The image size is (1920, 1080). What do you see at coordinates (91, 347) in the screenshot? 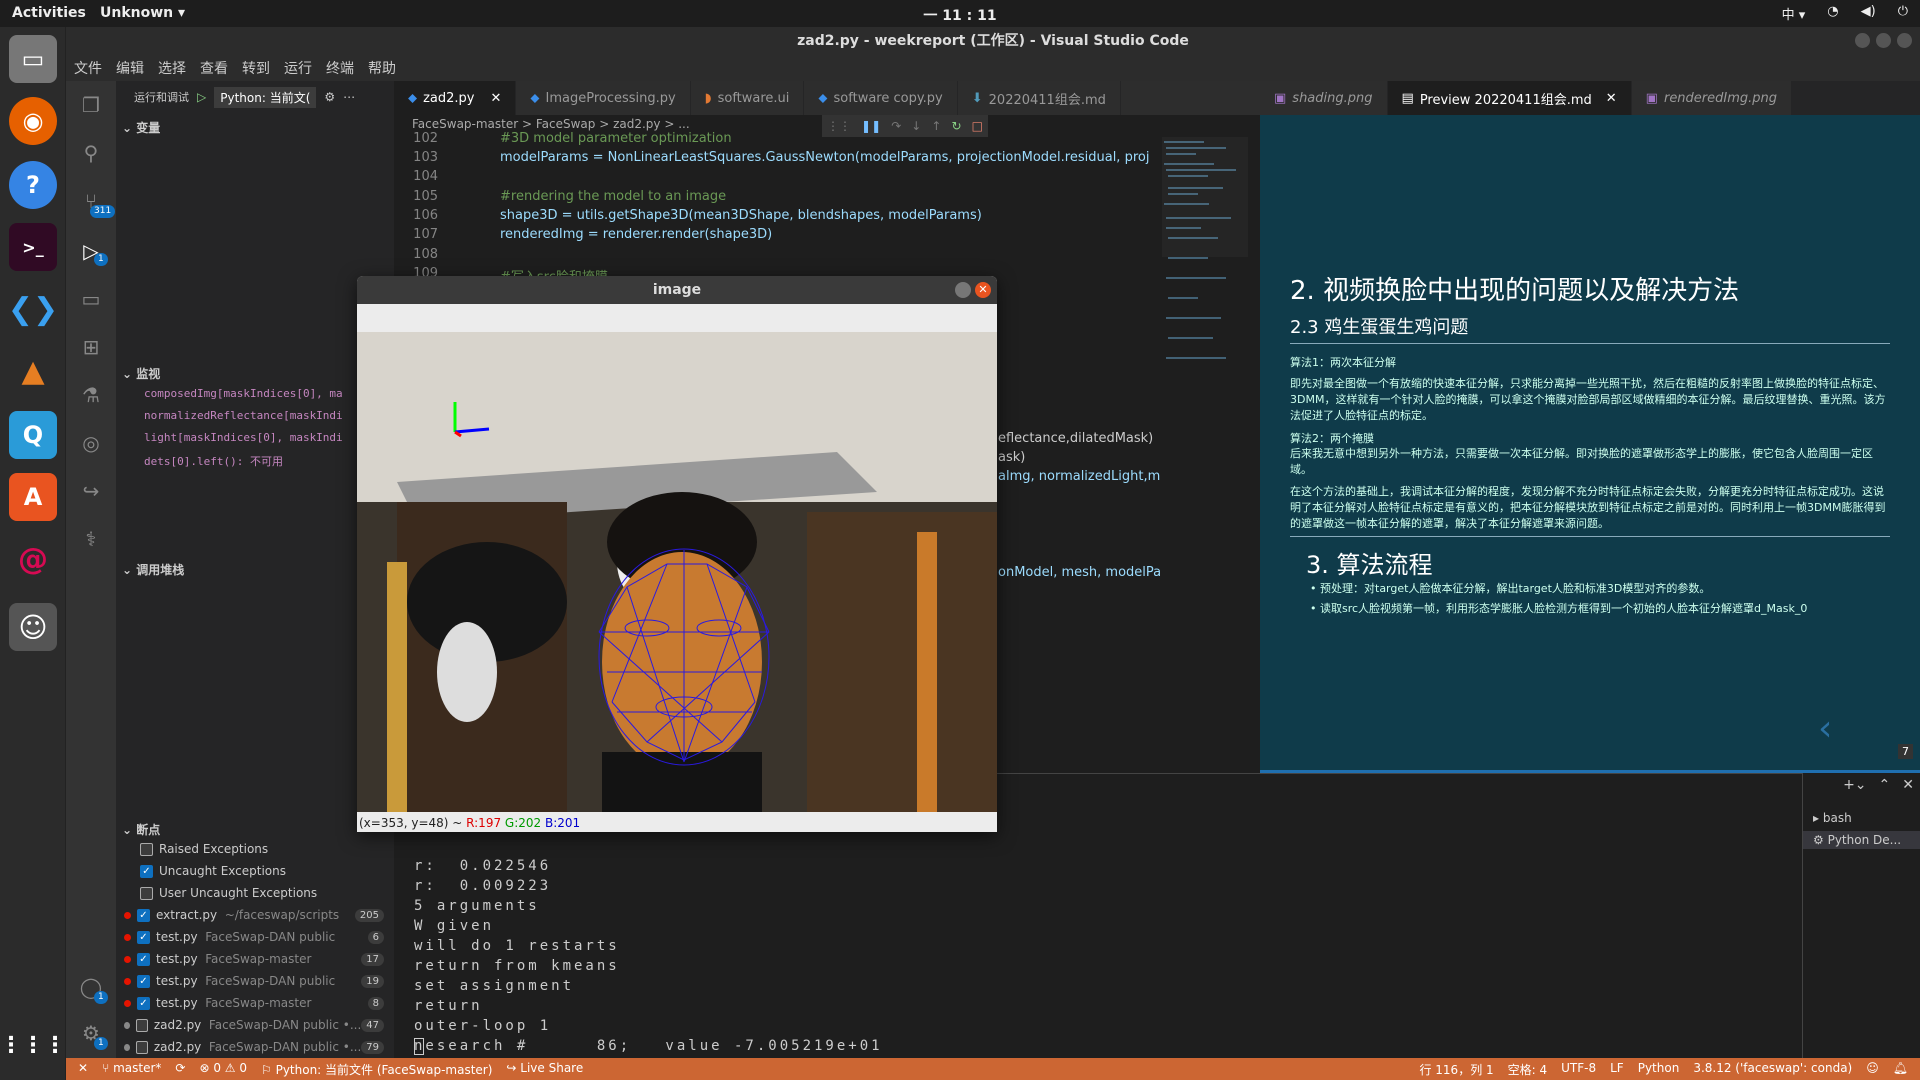
I see `extensions-icon: ⊞` at bounding box center [91, 347].